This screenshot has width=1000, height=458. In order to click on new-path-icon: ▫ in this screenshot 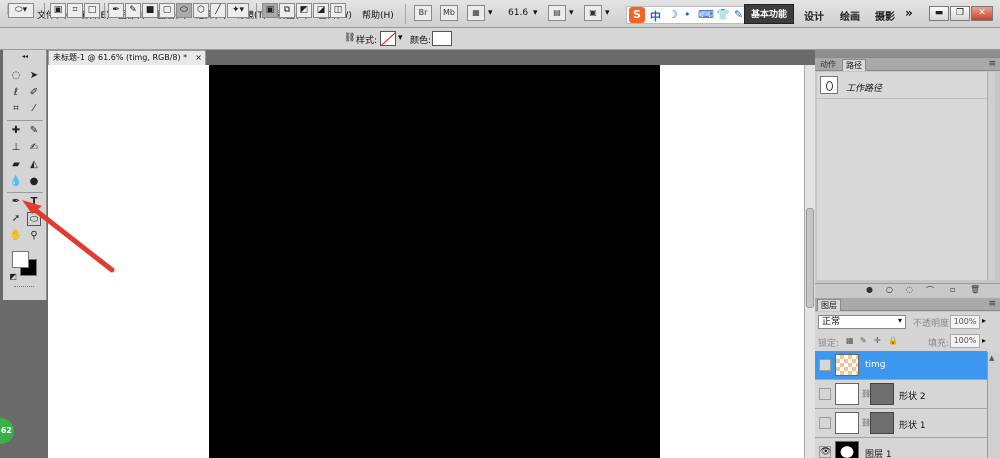, I will do `click(952, 289)`.